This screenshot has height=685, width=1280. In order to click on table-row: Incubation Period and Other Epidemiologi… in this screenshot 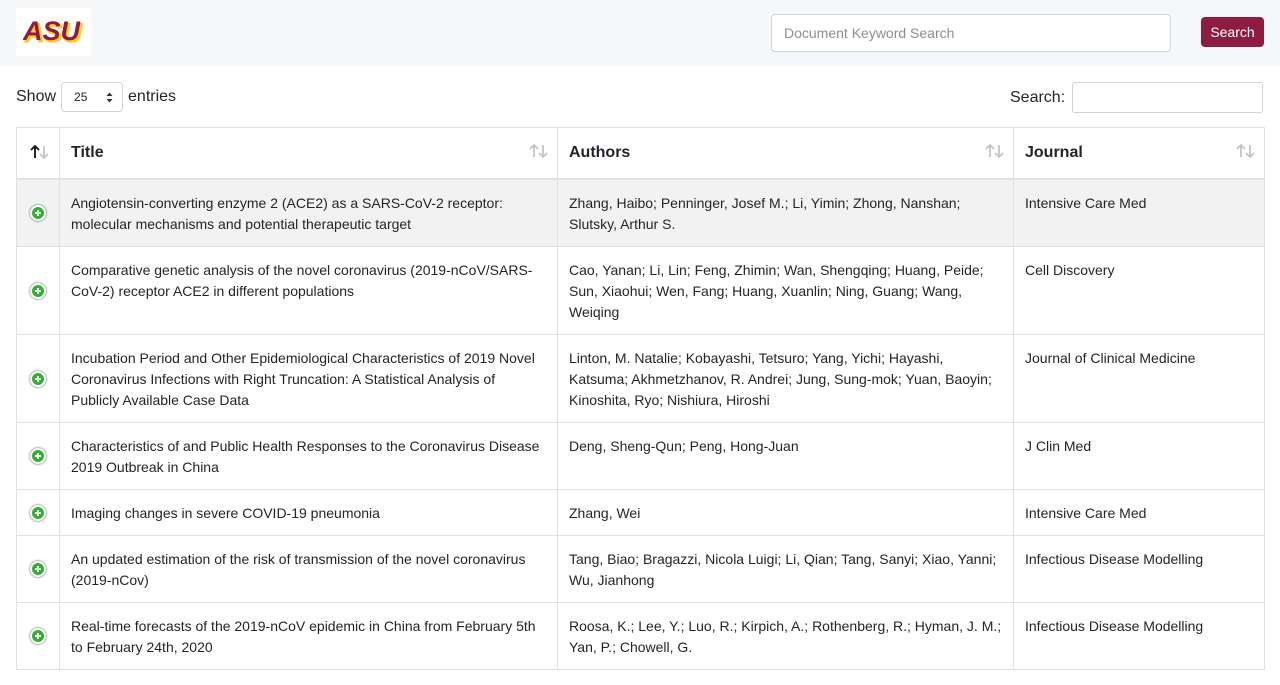, I will do `click(640, 378)`.